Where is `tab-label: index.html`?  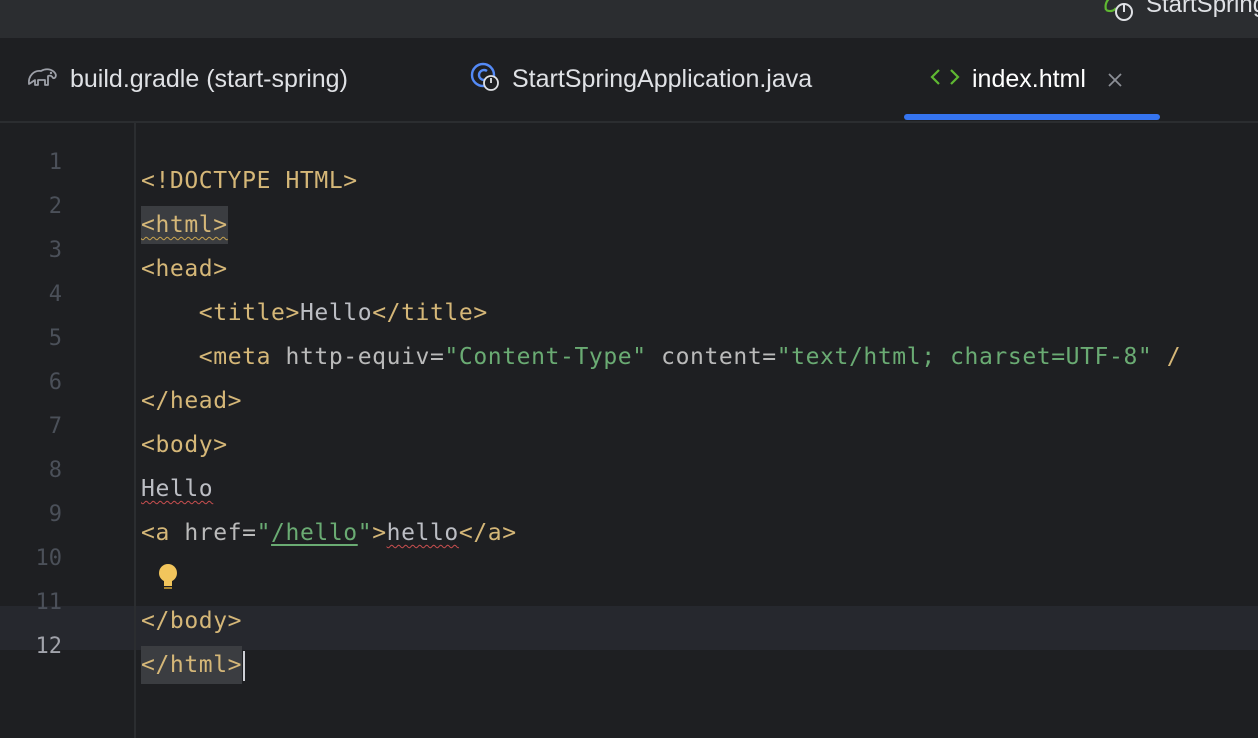
tab-label: index.html is located at coordinates (1029, 79).